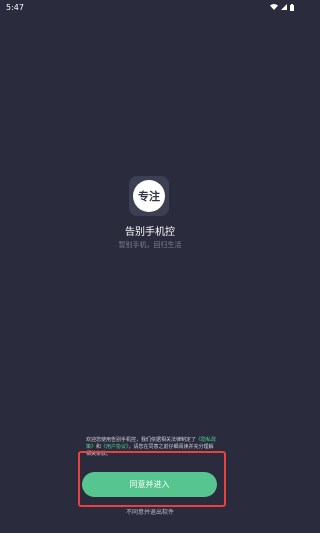 The width and height of the screenshot is (320, 533). I want to click on app-icon: 专注, so click(149, 196).